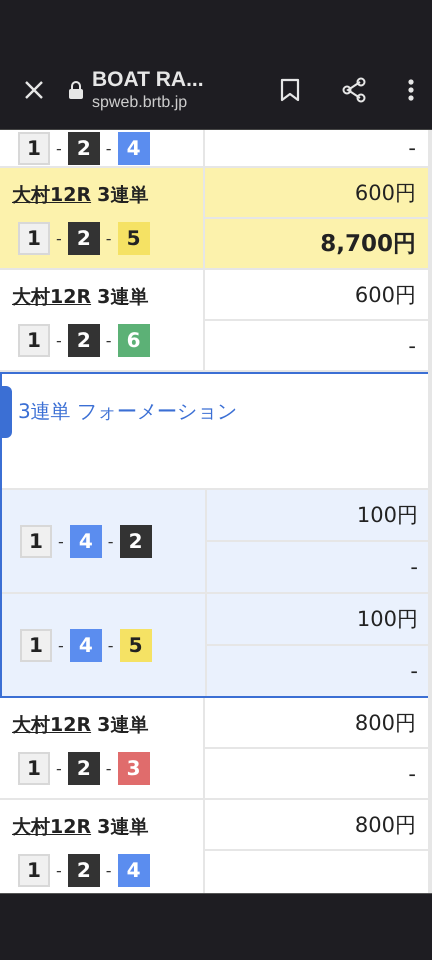  Describe the element at coordinates (128, 411) in the screenshot. I see `formation-title: 3連単 フォーメーション` at that location.